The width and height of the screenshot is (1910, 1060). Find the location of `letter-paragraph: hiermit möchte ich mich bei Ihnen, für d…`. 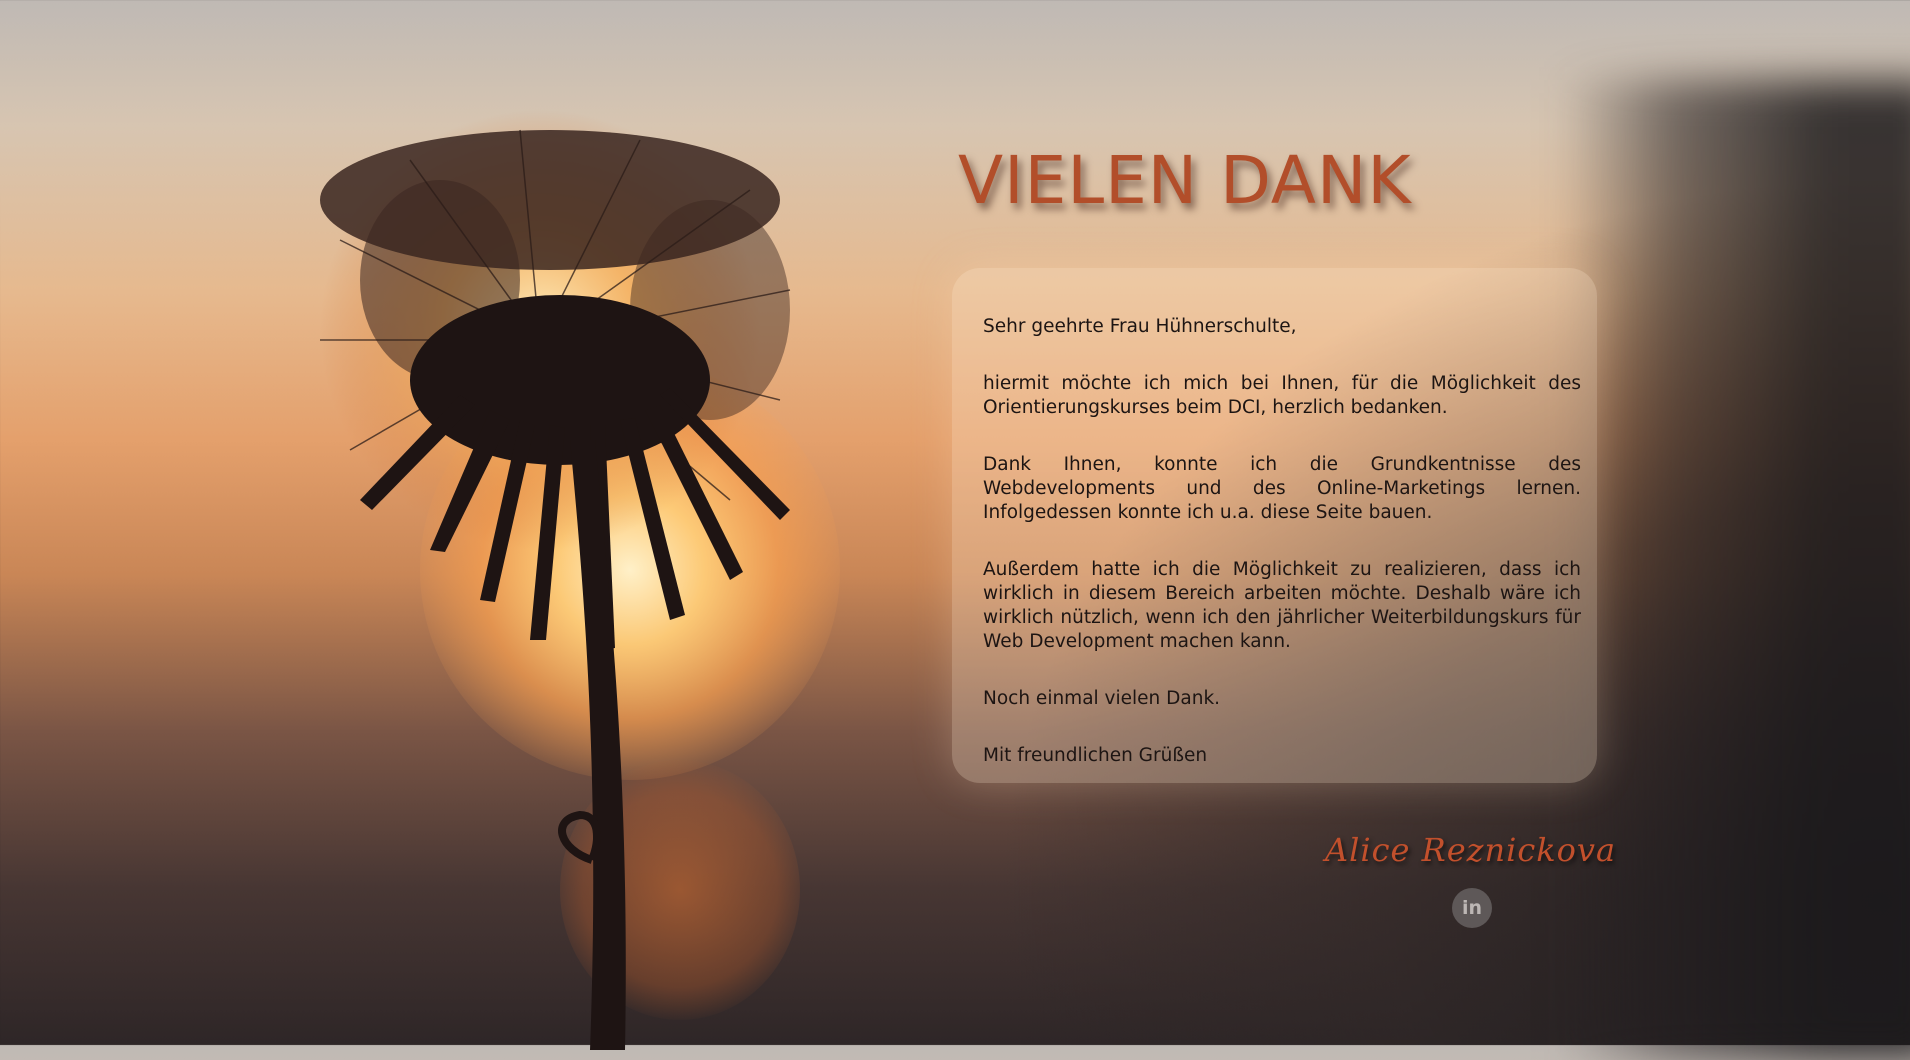

letter-paragraph: hiermit möchte ich mich bei Ihnen, für d… is located at coordinates (1282, 395).